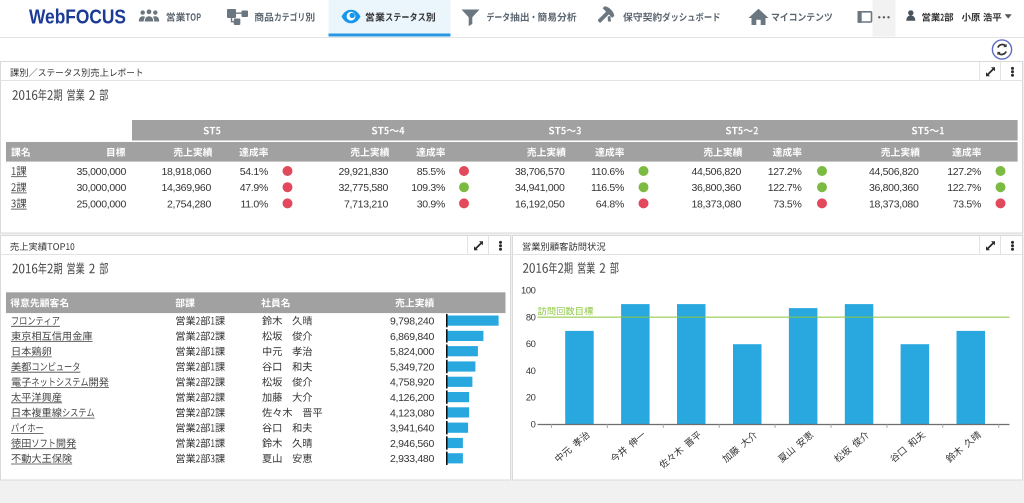 The image size is (1024, 503). I want to click on svg-text: WebFOCUS, so click(77, 17).